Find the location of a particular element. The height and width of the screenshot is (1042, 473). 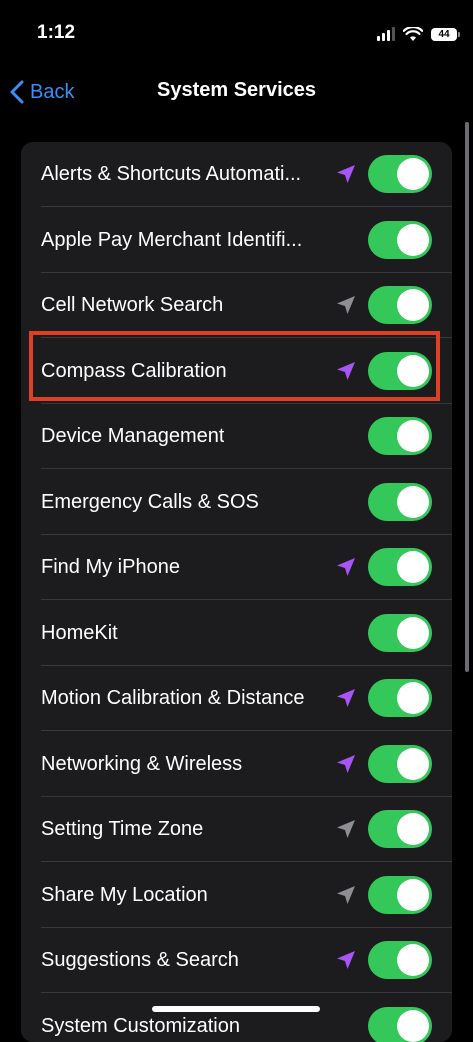

service-row: Motion Calibration & Distance is located at coordinates (236, 698).